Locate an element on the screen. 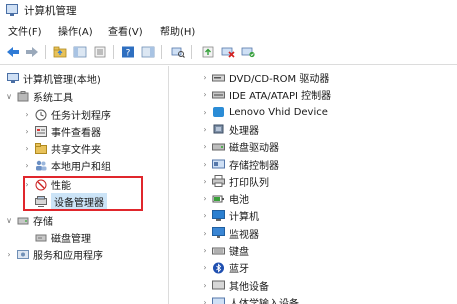  event-viewer-icon is located at coordinates (40, 132).